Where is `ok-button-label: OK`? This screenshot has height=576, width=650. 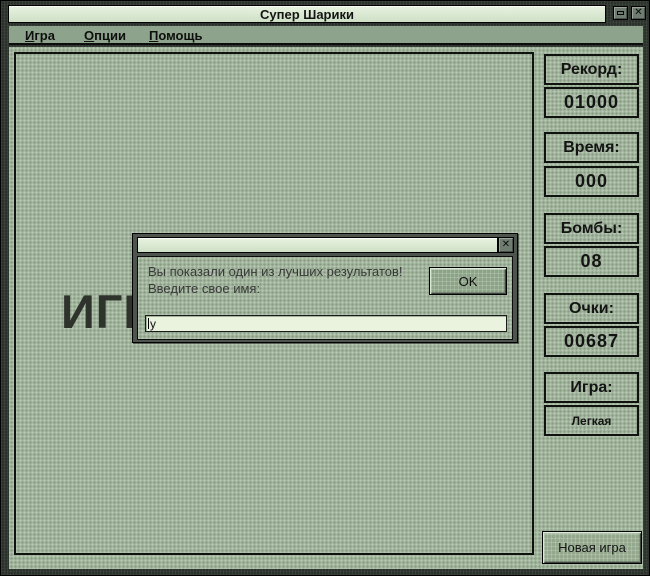 ok-button-label: OK is located at coordinates (468, 281).